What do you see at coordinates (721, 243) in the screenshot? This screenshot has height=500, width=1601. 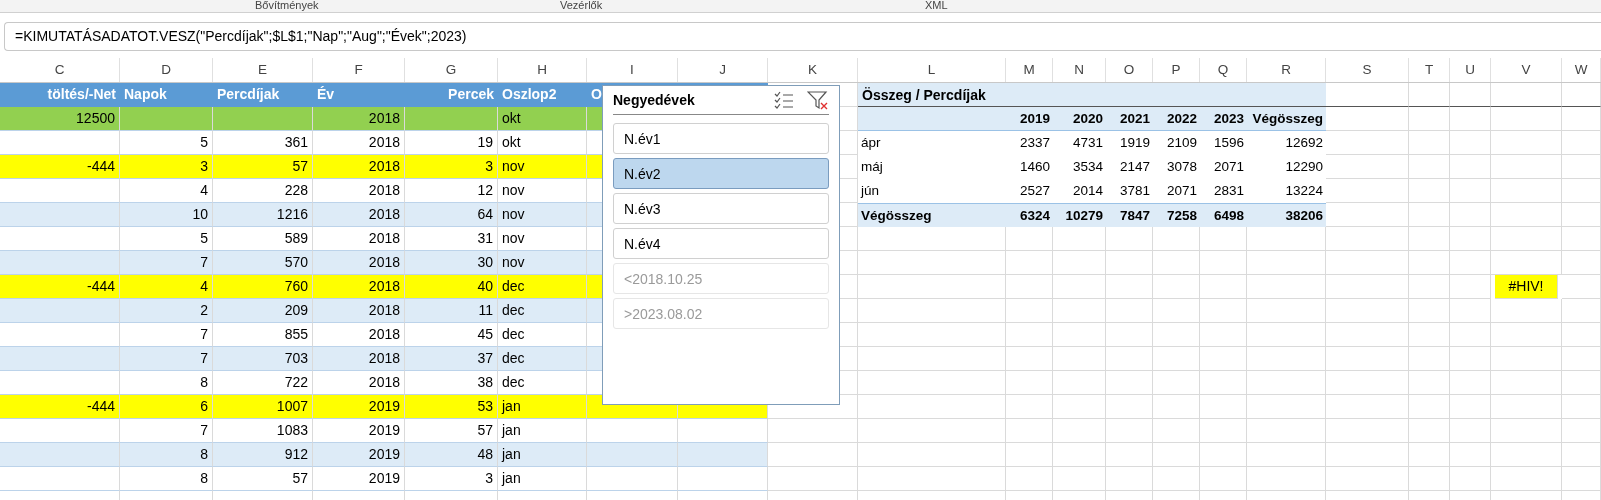 I see `slicer-item: N.év4` at bounding box center [721, 243].